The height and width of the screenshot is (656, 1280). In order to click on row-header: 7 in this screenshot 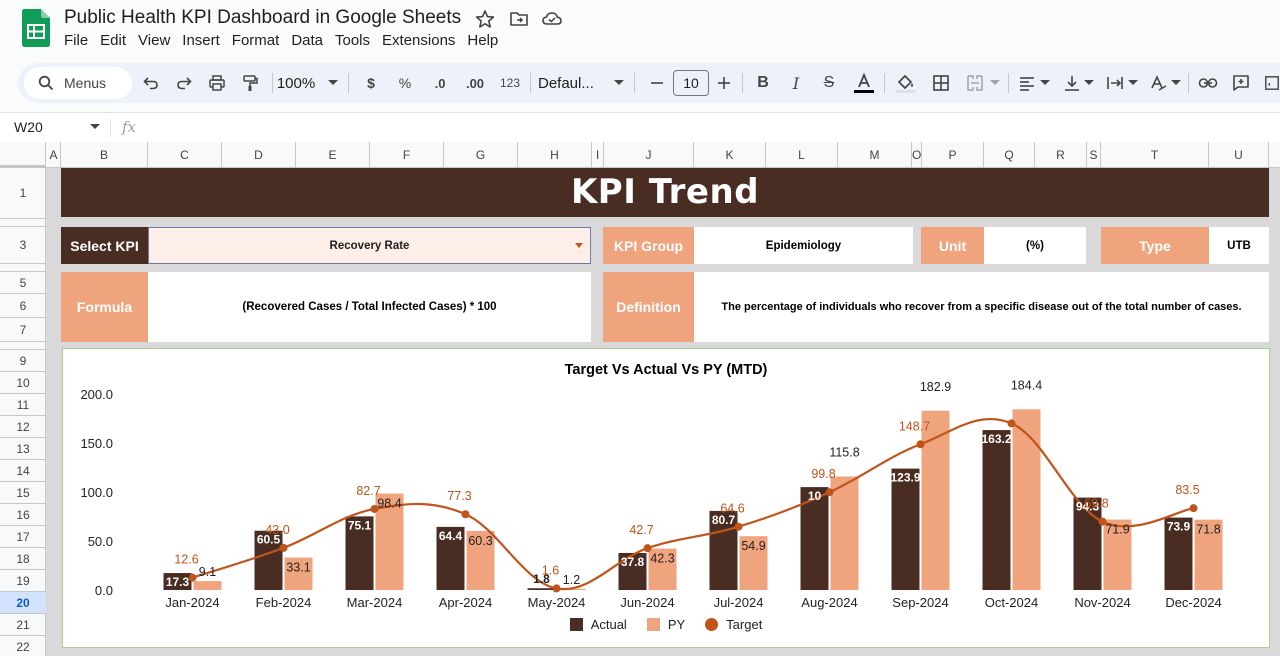, I will do `click(23, 330)`.